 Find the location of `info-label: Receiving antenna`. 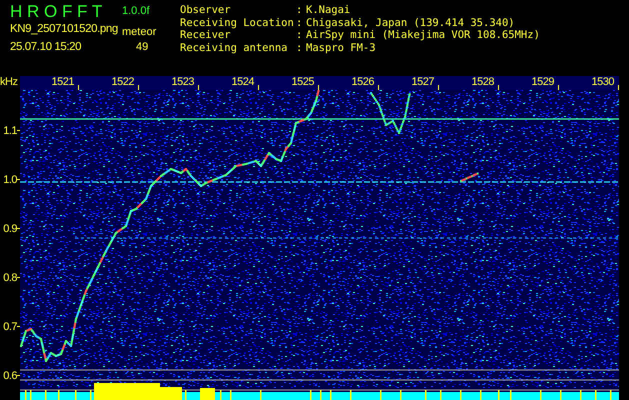

info-label: Receiving antenna is located at coordinates (234, 48).